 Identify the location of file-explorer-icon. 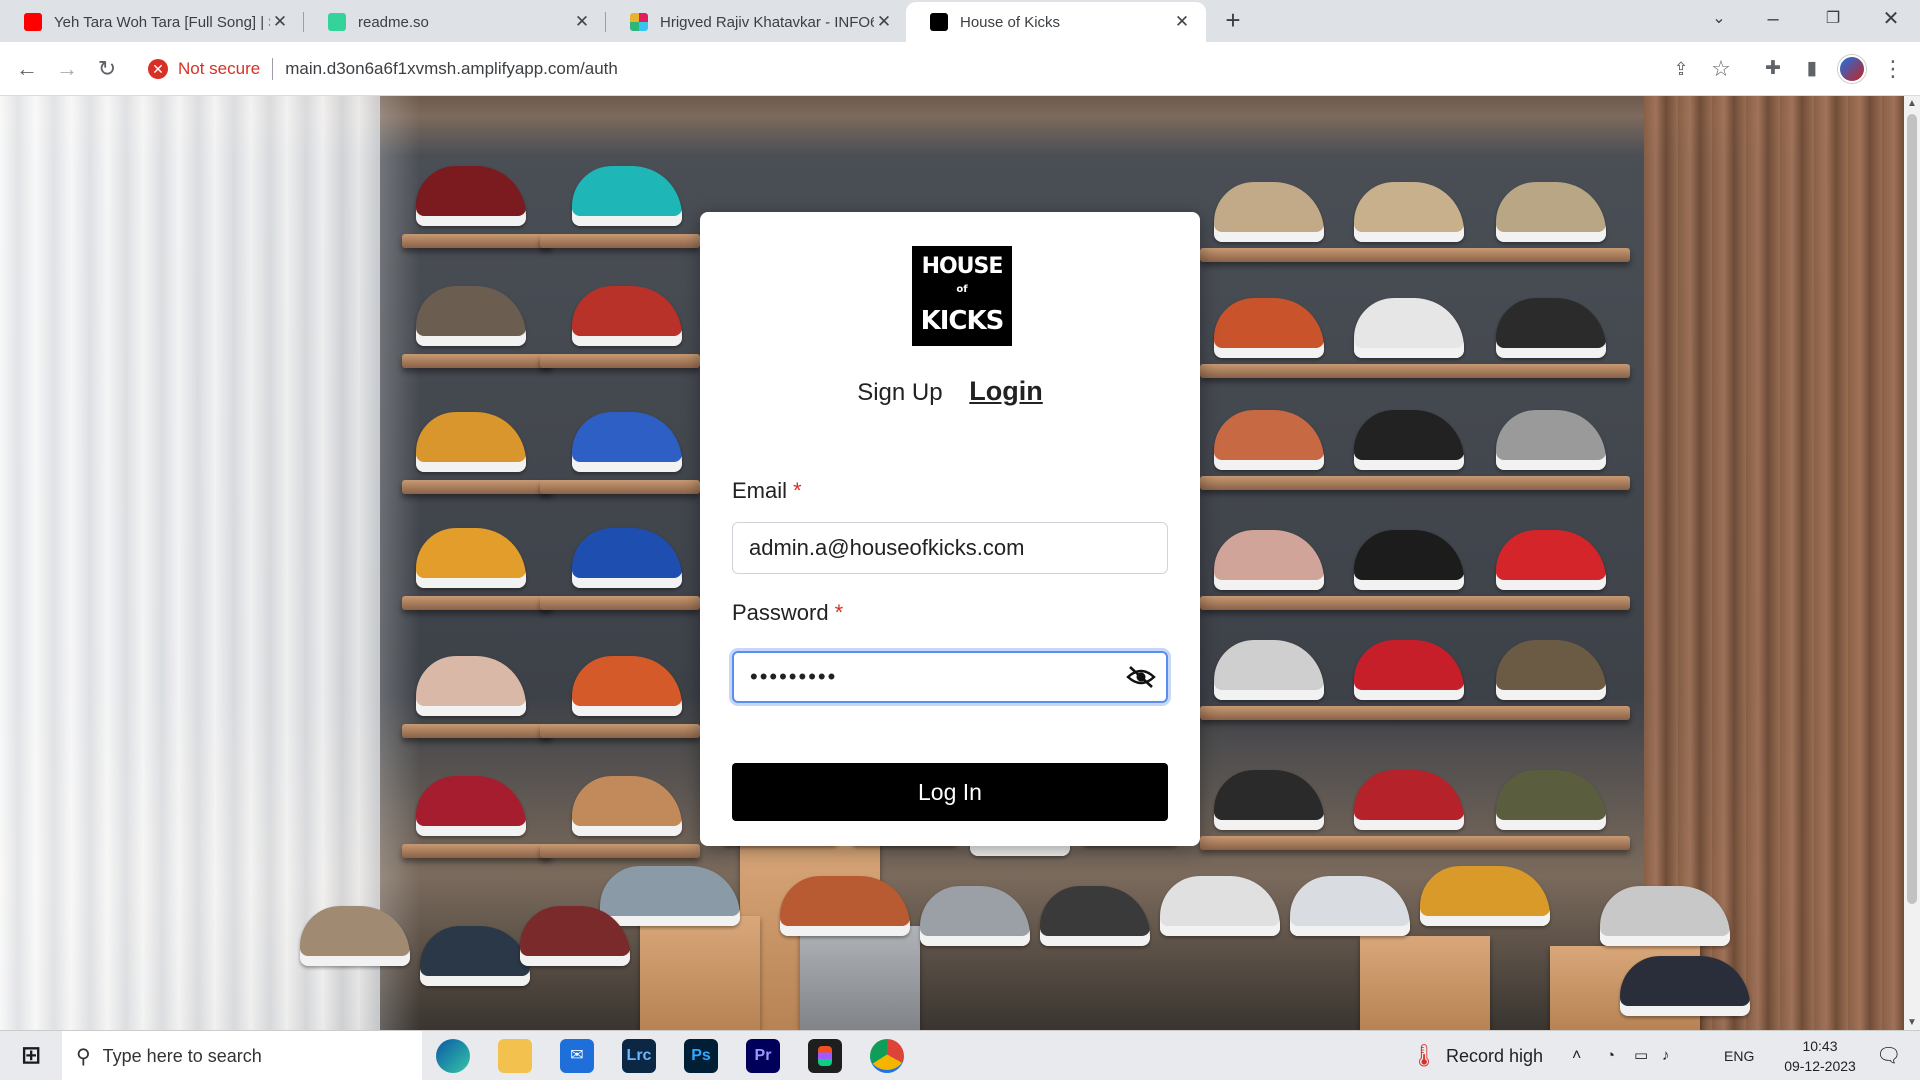
(515, 1056).